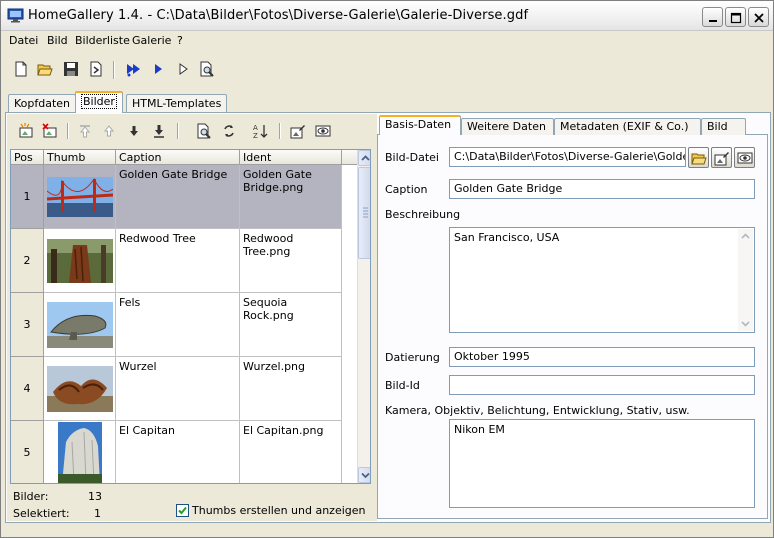  I want to click on move-up-button, so click(109, 131).